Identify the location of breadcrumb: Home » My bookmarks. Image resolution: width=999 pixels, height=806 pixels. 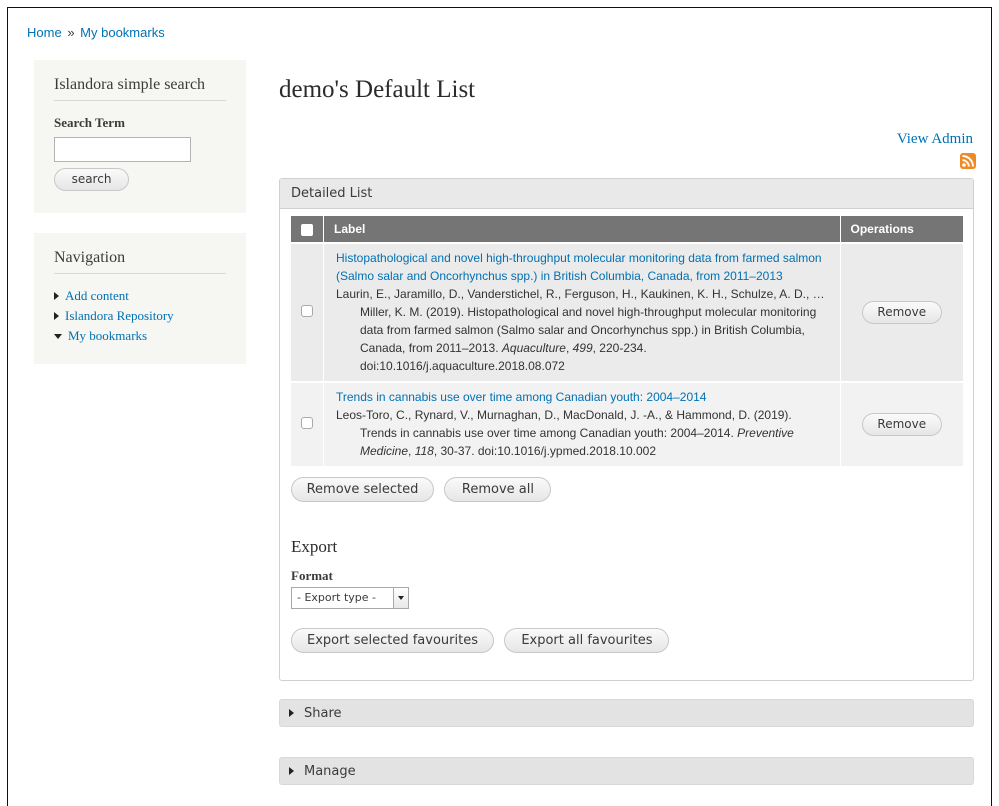
(96, 32).